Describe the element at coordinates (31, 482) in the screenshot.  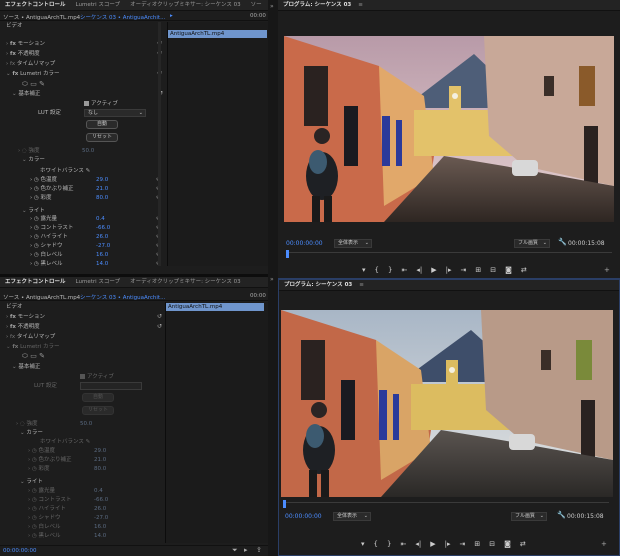
I see `light-section: ⌄ ライト` at that location.